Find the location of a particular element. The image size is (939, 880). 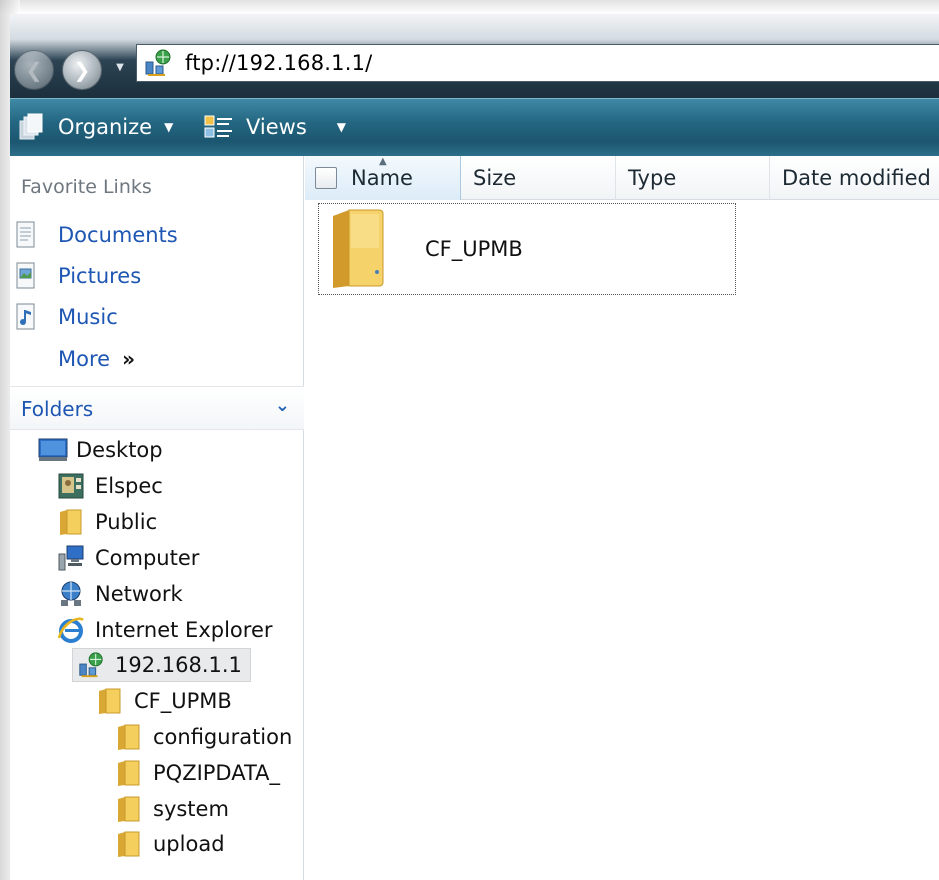

tree-label: Elspec is located at coordinates (129, 486).